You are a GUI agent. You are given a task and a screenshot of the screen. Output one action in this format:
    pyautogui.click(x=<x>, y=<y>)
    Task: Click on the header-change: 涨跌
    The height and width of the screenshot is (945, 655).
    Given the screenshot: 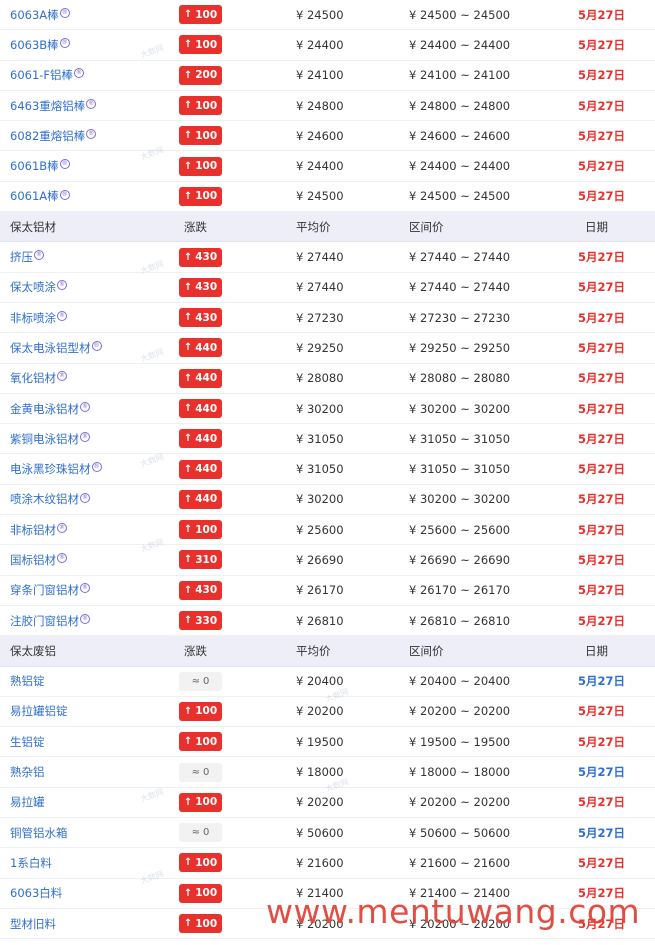 What is the action you would take?
    pyautogui.click(x=195, y=226)
    